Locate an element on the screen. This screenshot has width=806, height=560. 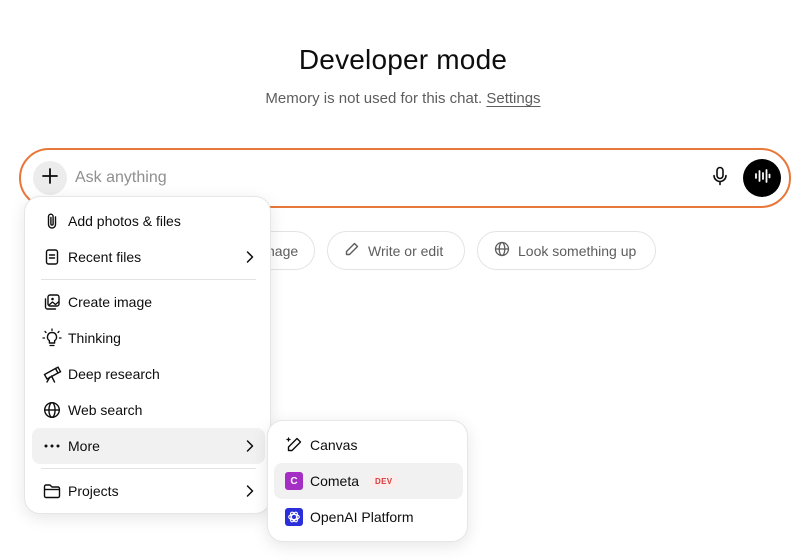
menu-item-add-photos-files: Add photos & files is located at coordinates (148, 221).